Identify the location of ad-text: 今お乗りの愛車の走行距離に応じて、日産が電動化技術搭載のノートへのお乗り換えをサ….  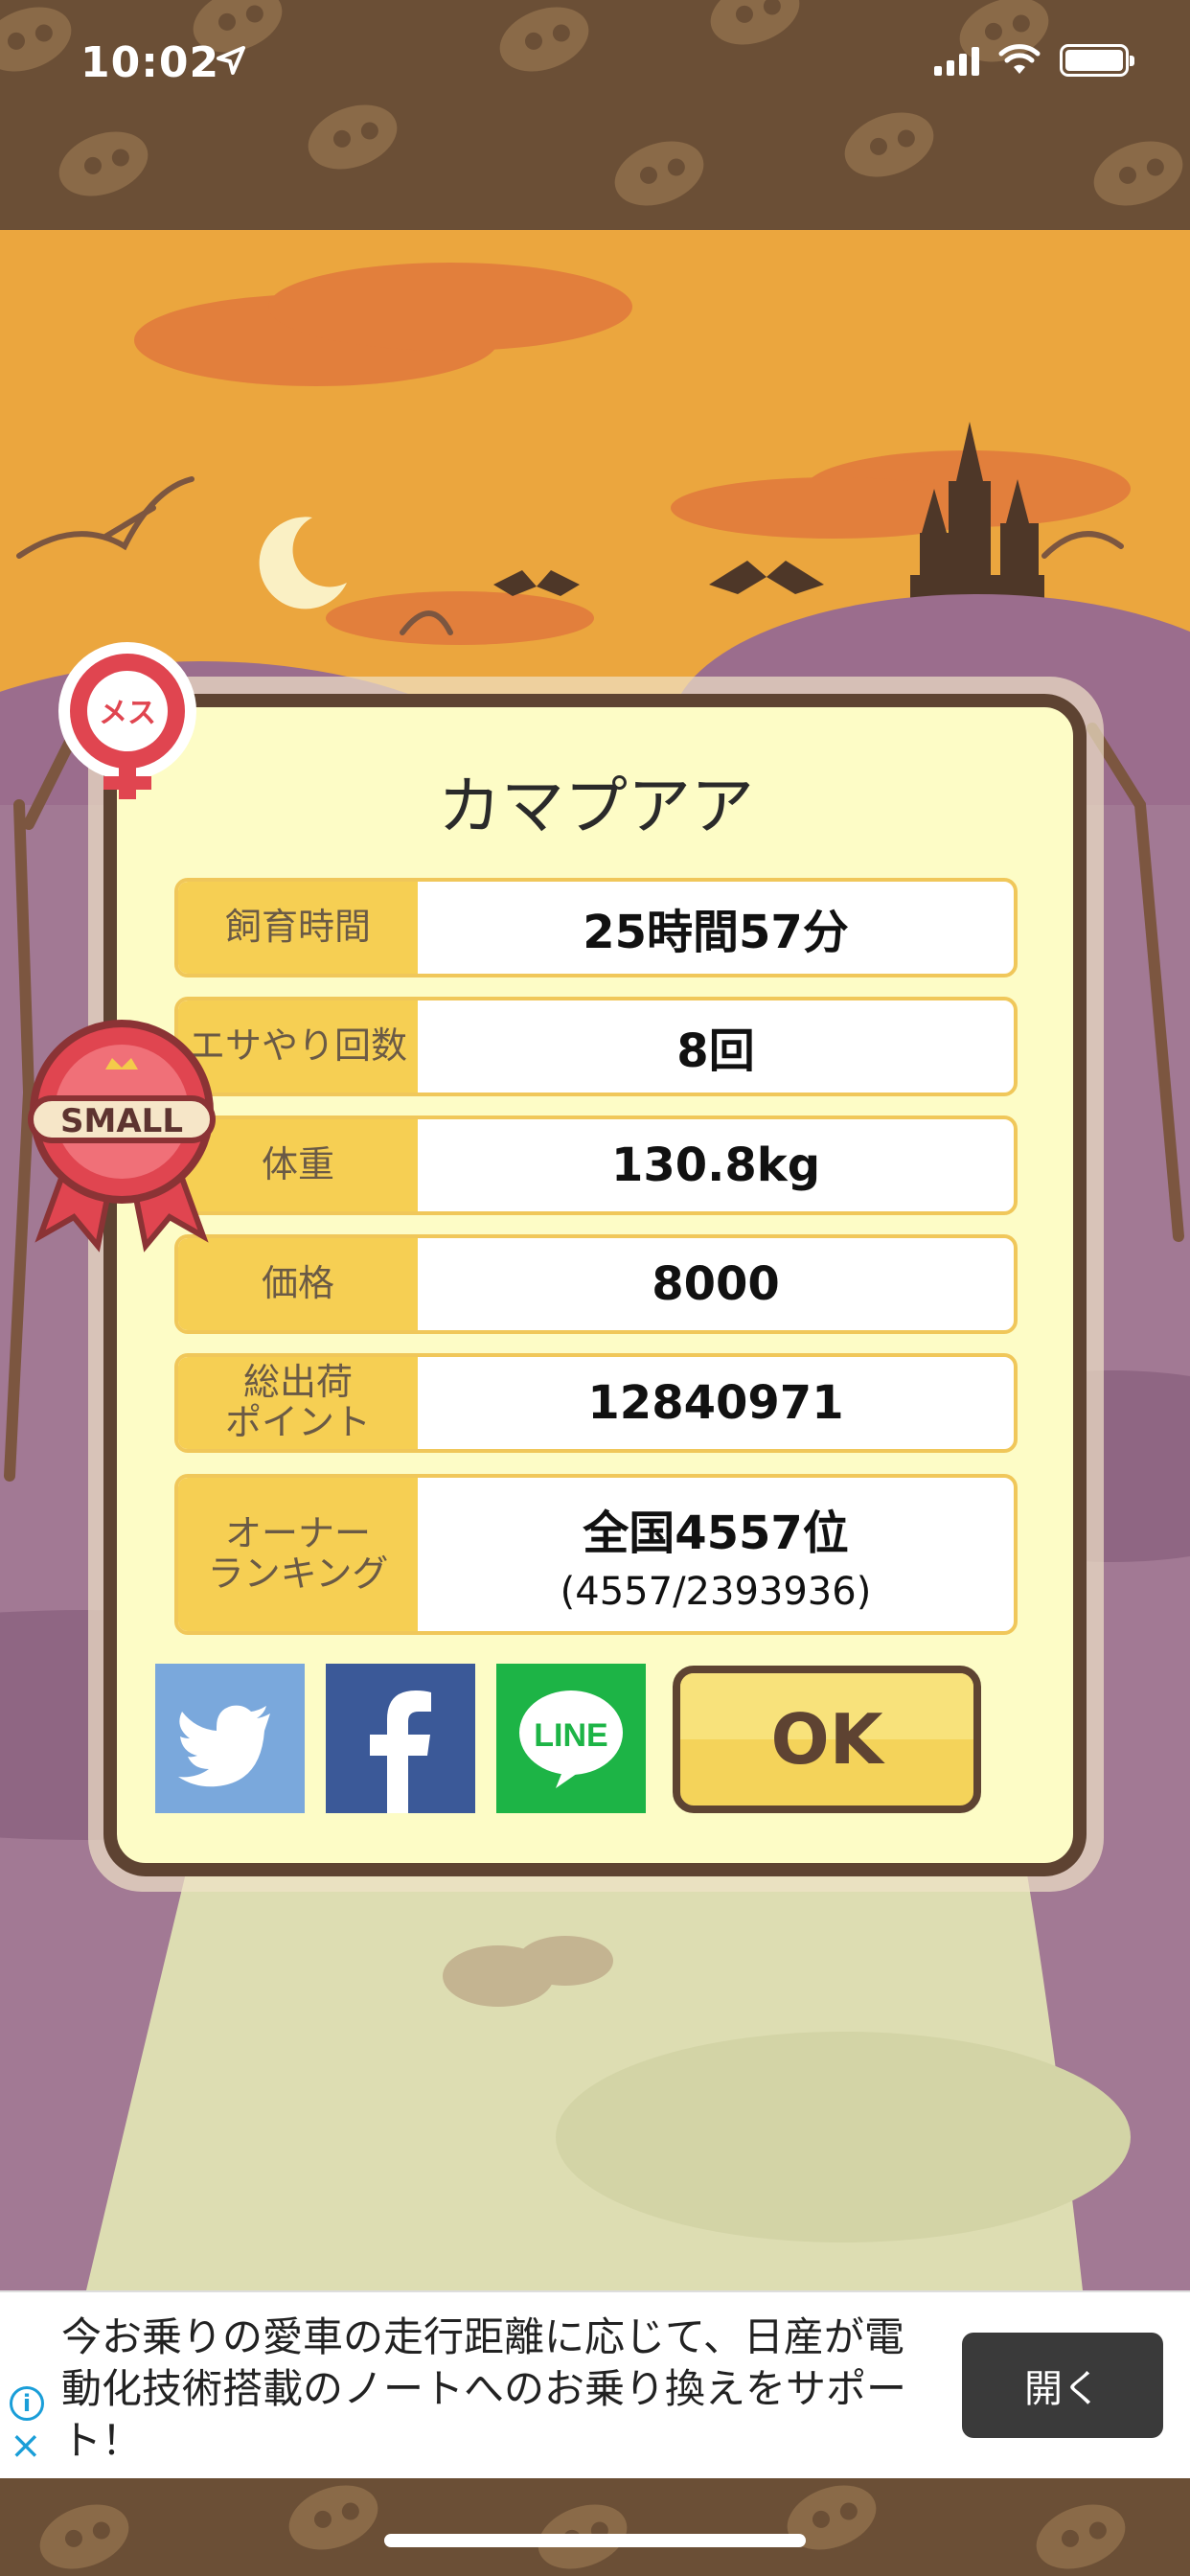
(493, 2389).